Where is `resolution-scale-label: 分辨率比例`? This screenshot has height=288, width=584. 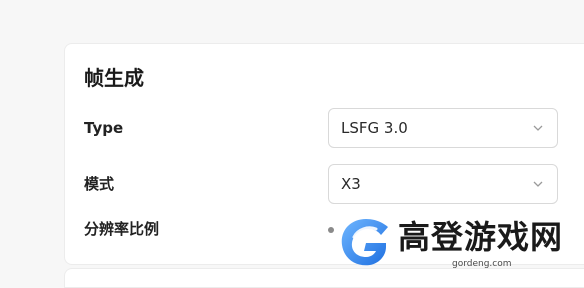
resolution-scale-label: 分辨率比例 is located at coordinates (122, 229).